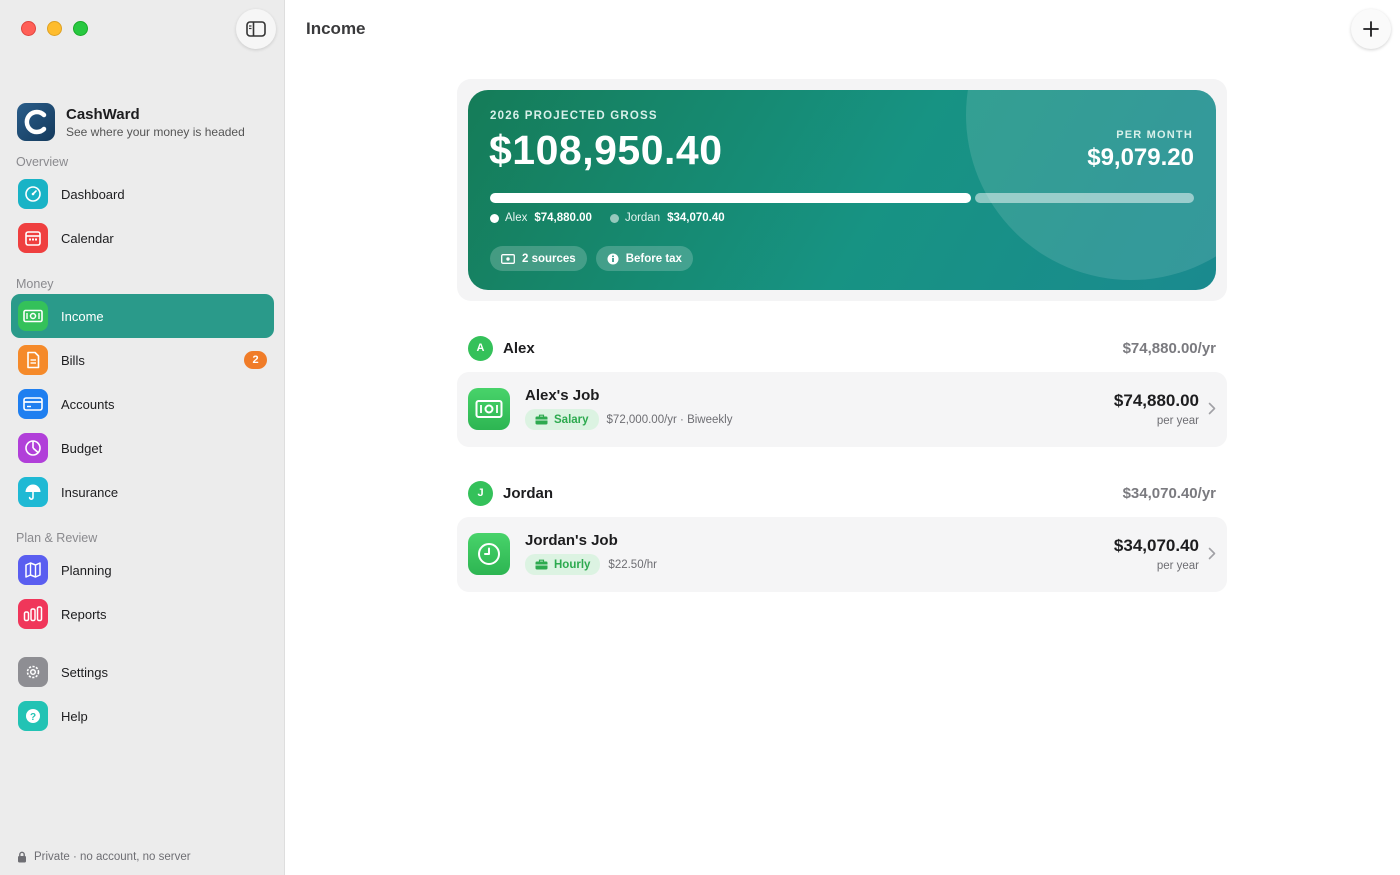 The width and height of the screenshot is (1400, 875). Describe the element at coordinates (336, 28) in the screenshot. I see `page-title: Income` at that location.